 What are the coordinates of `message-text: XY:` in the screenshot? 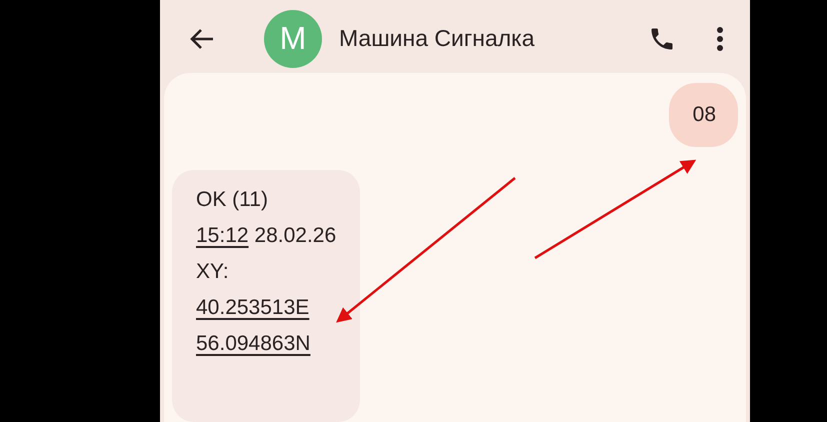 It's located at (212, 271).